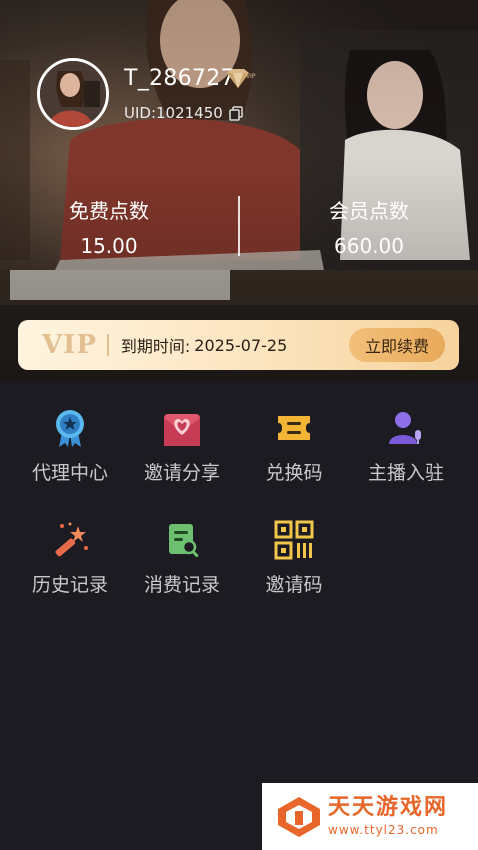 The image size is (478, 850). What do you see at coordinates (299, 816) in the screenshot?
I see `watermark-logo-icon` at bounding box center [299, 816].